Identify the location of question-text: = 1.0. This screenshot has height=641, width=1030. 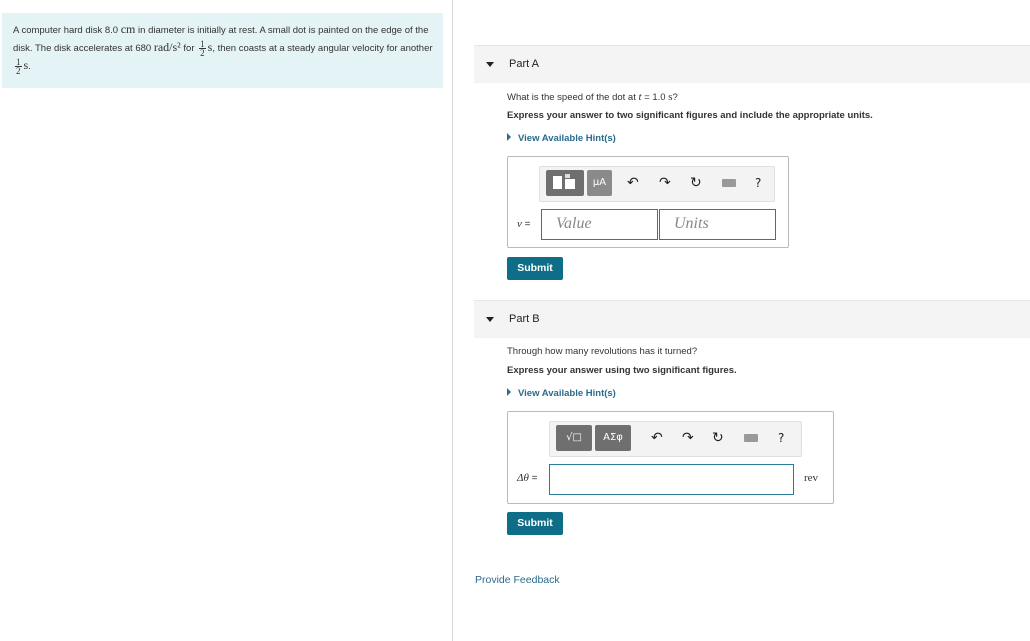
(655, 97).